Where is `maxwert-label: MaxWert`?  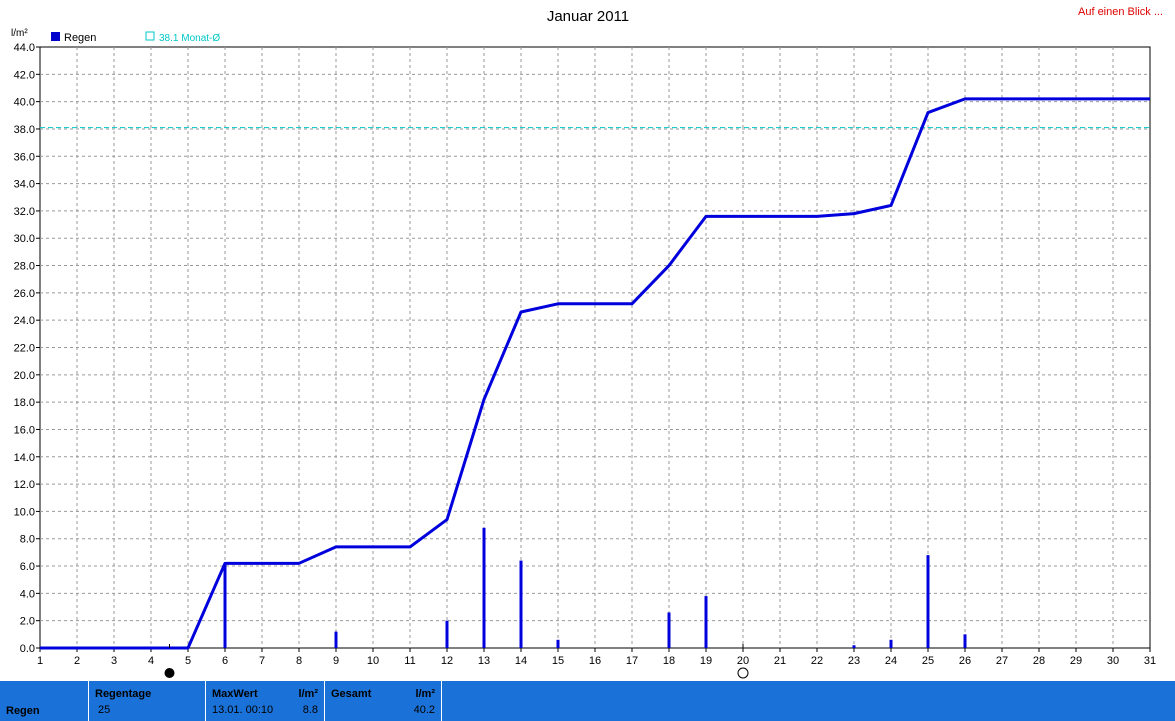 maxwert-label: MaxWert is located at coordinates (235, 694).